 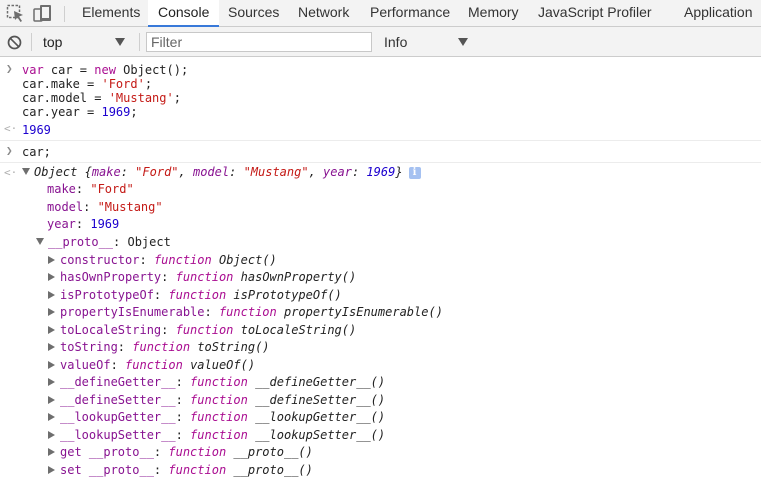 I want to click on tab-memory: Memory, so click(x=493, y=13).